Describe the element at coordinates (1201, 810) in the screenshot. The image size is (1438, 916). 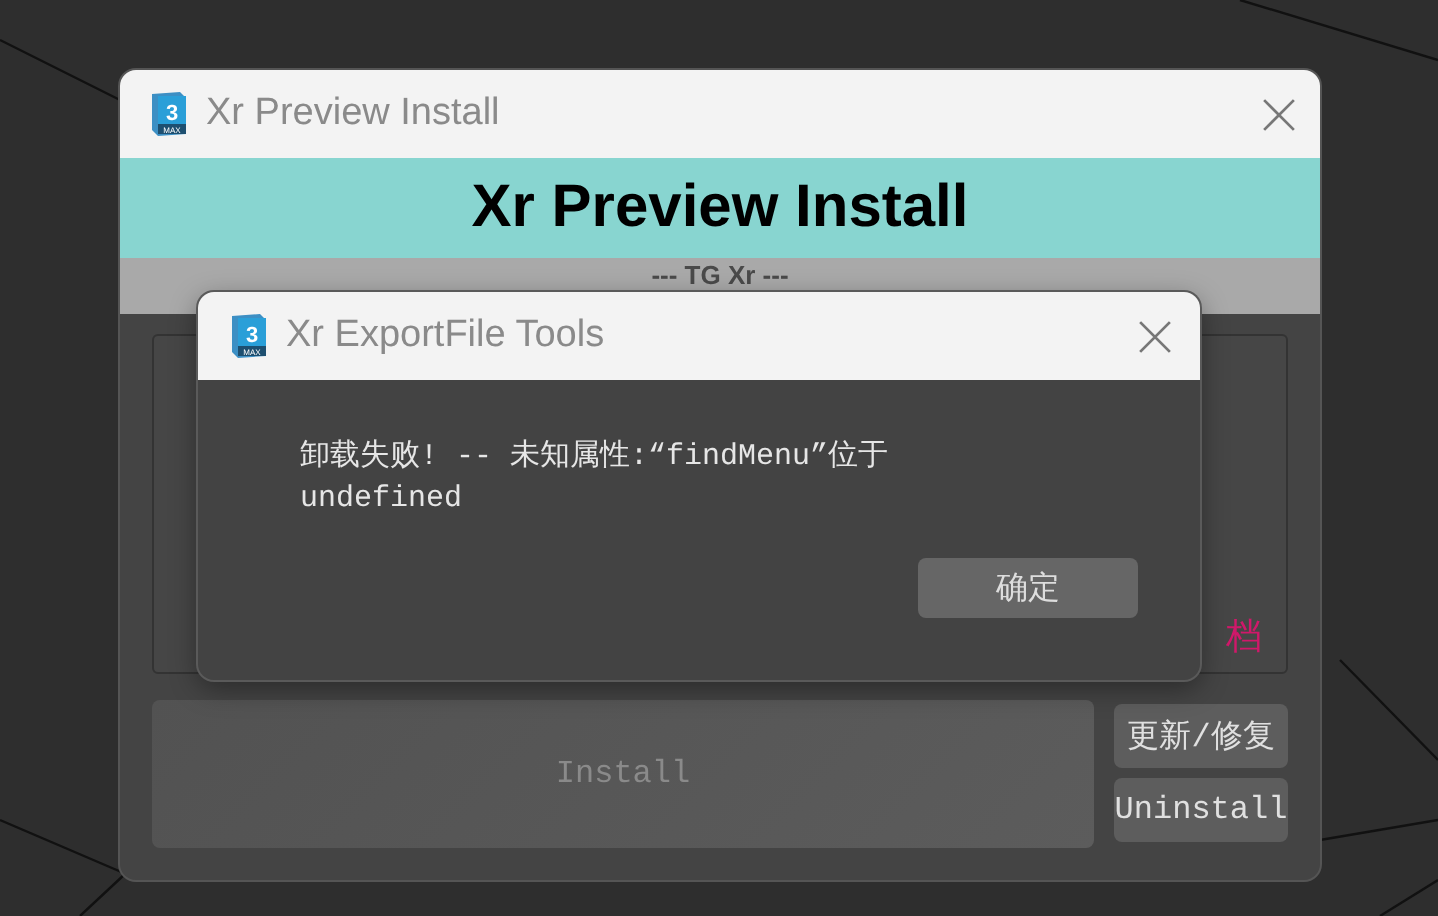
I see `side-button: Uninstall` at that location.